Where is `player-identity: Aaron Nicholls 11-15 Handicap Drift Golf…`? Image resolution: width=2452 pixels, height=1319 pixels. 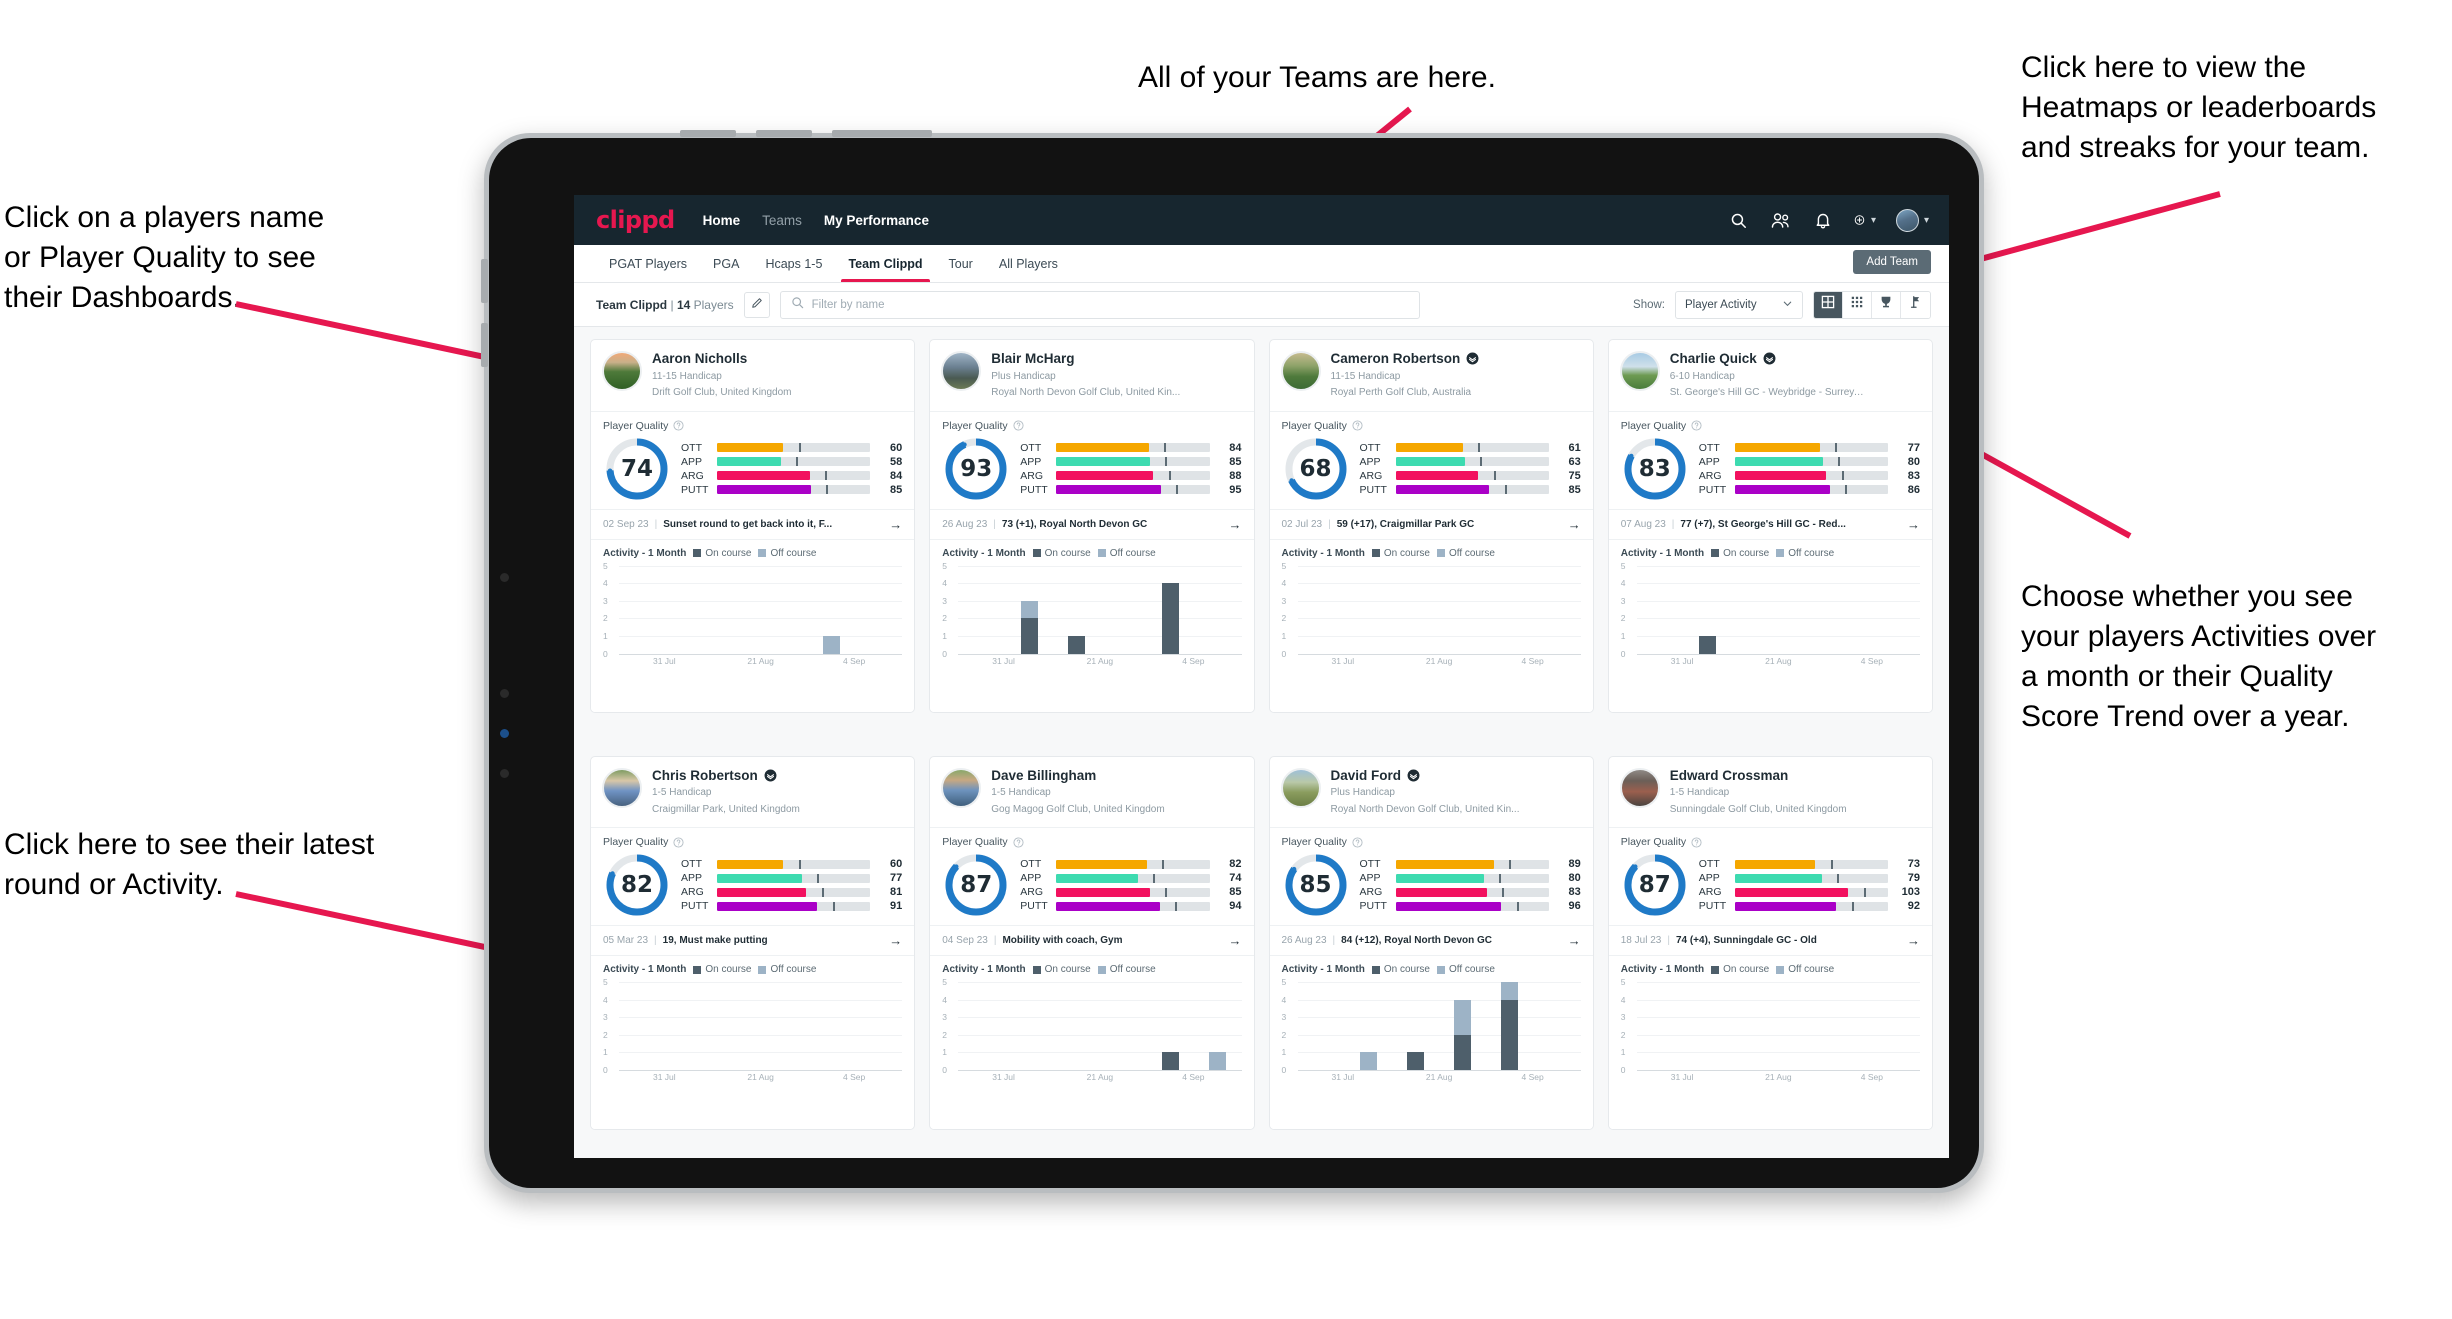
player-identity: Aaron Nicholls 11-15 Handicap Drift Golf… is located at coordinates (722, 375).